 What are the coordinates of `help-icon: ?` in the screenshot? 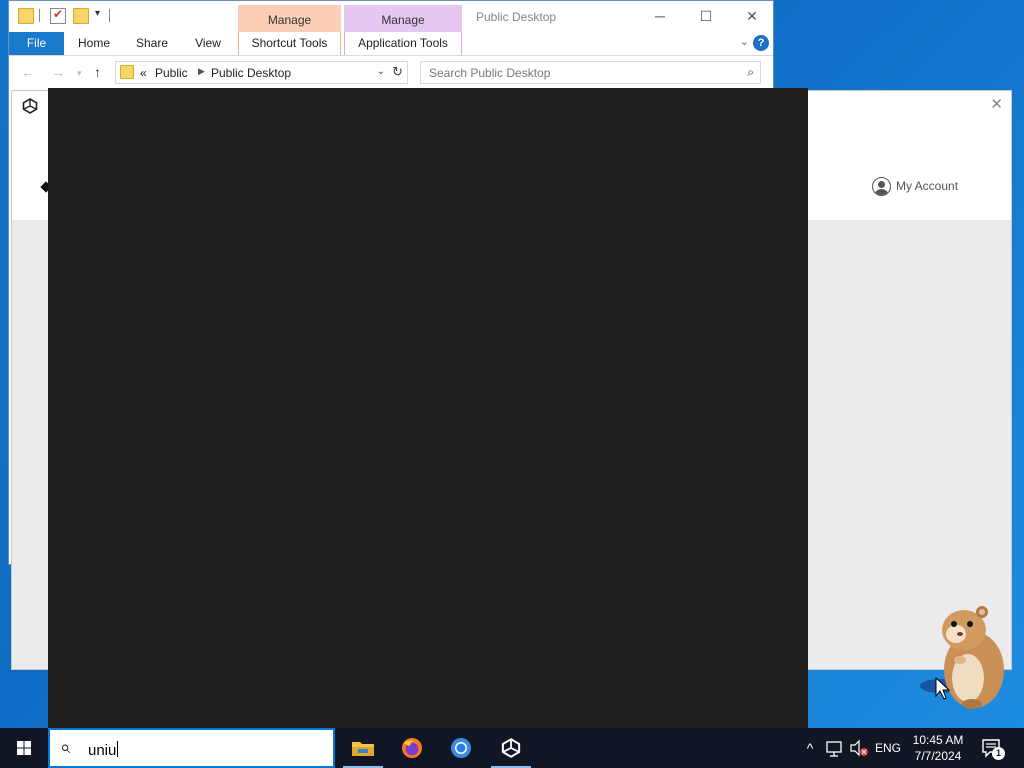 It's located at (761, 43).